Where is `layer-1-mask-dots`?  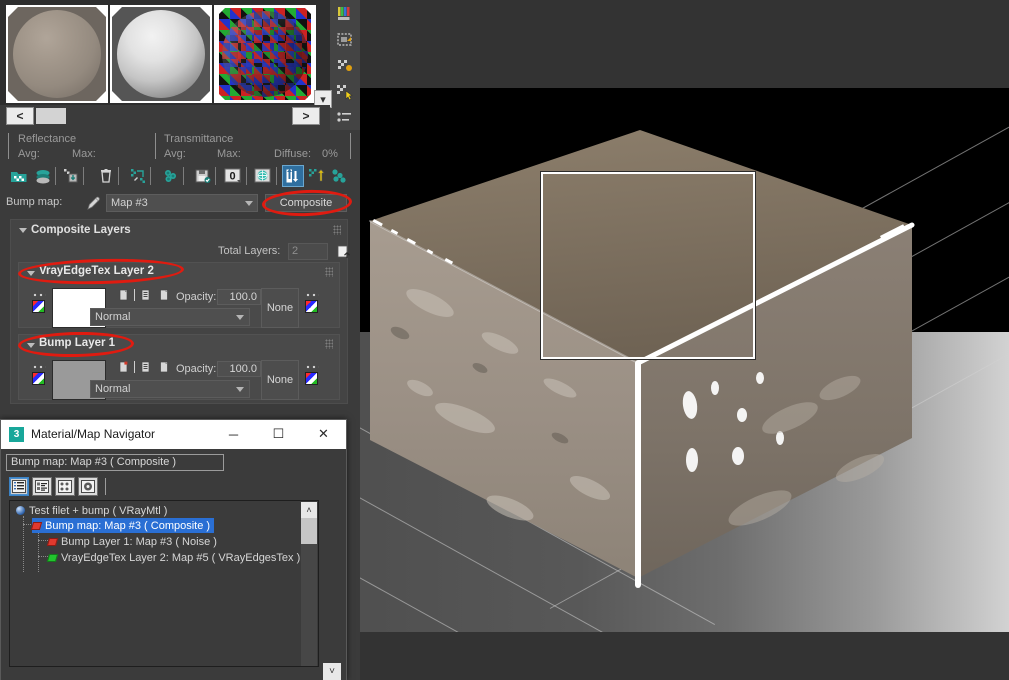
layer-1-mask-dots is located at coordinates (312, 366).